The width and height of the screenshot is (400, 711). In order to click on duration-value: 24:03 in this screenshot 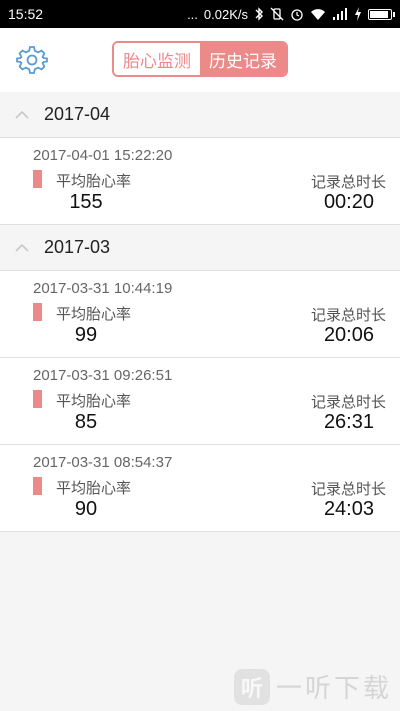, I will do `click(348, 509)`.